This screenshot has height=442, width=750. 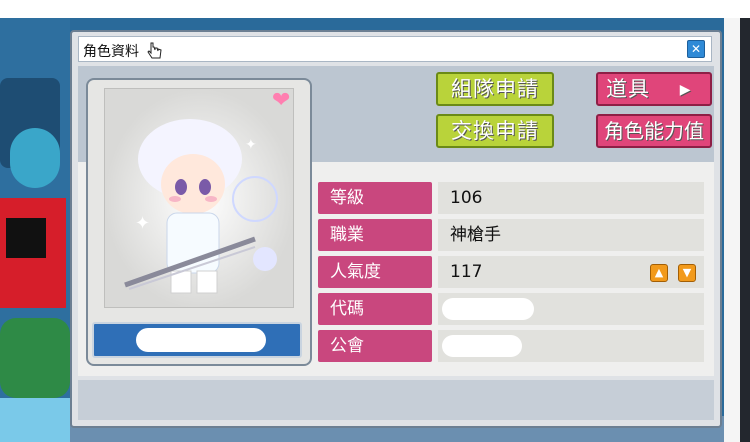 I want to click on arrow-down-icon: ▼, so click(x=687, y=272).